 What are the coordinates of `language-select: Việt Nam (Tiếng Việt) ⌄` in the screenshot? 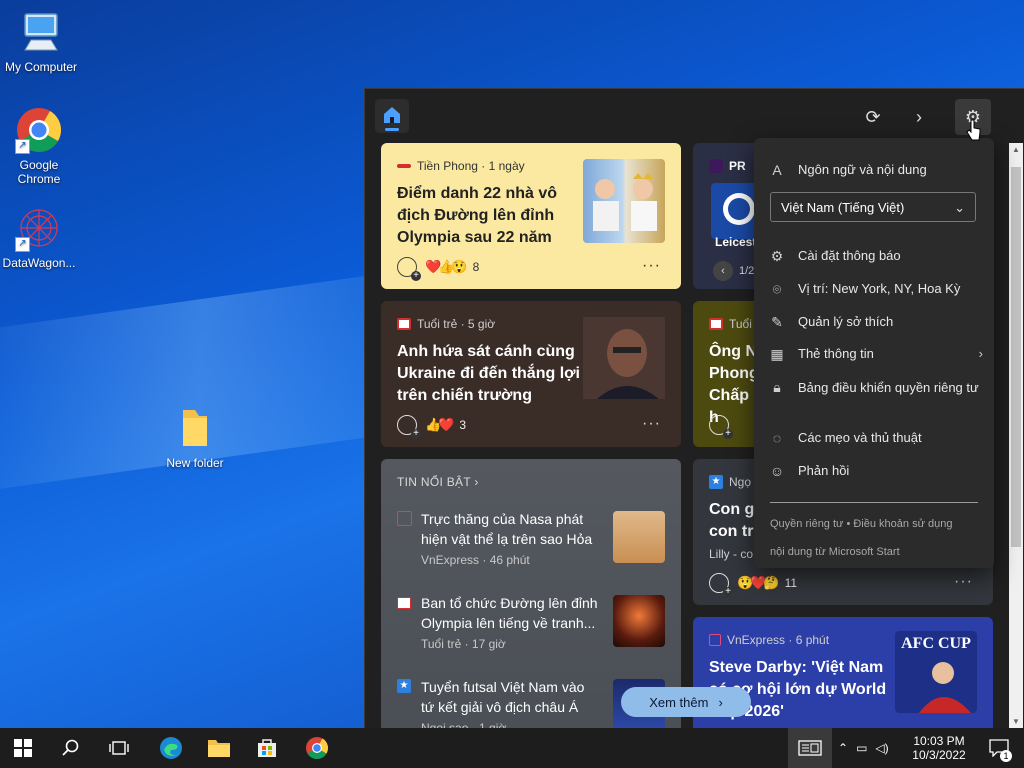 It's located at (873, 207).